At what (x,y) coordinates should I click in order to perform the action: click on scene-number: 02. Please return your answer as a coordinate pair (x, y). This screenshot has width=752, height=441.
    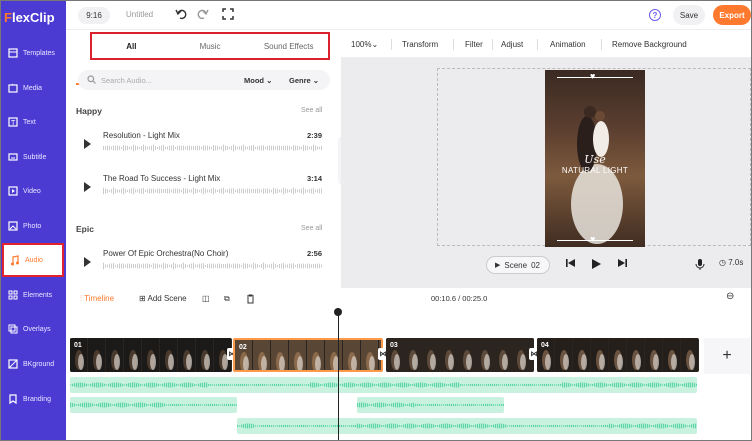
    Looking at the image, I should click on (535, 265).